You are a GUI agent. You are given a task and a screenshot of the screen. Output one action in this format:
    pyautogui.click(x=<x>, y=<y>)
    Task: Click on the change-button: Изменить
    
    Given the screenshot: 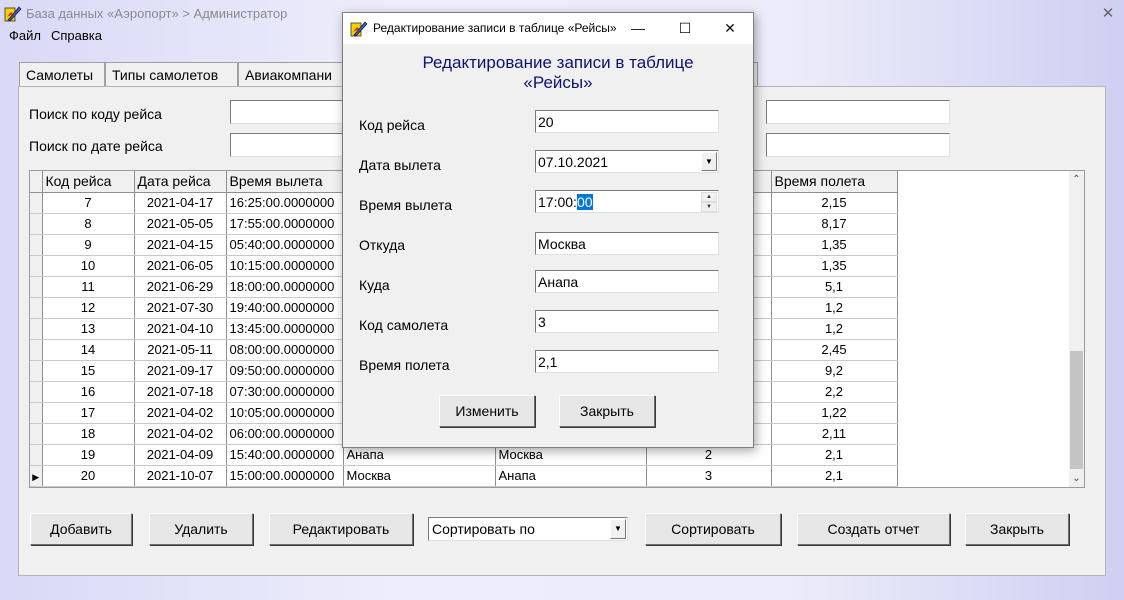 What is the action you would take?
    pyautogui.click(x=487, y=411)
    